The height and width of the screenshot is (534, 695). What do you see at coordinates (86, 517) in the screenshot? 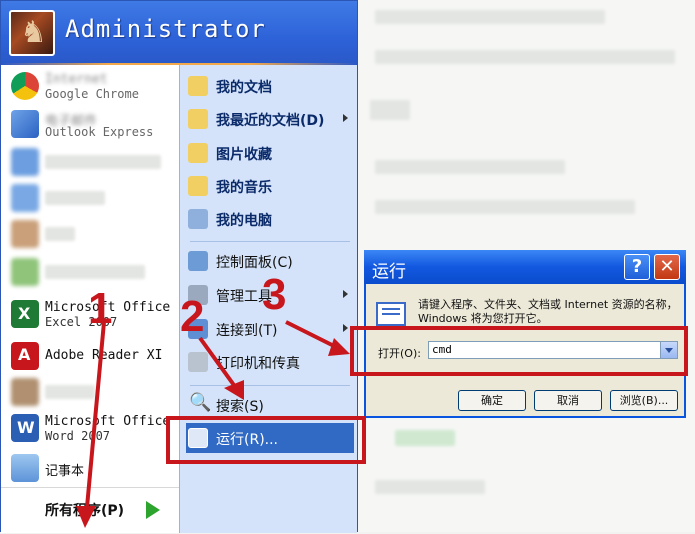
I see `arrow-1-head` at bounding box center [86, 517].